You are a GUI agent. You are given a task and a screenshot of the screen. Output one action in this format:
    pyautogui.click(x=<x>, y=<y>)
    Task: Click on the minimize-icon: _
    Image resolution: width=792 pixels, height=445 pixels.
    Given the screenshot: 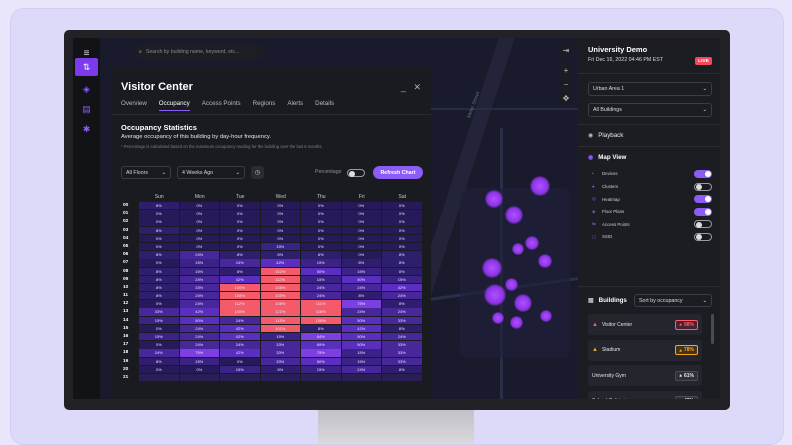 What is the action you would take?
    pyautogui.click(x=403, y=87)
    